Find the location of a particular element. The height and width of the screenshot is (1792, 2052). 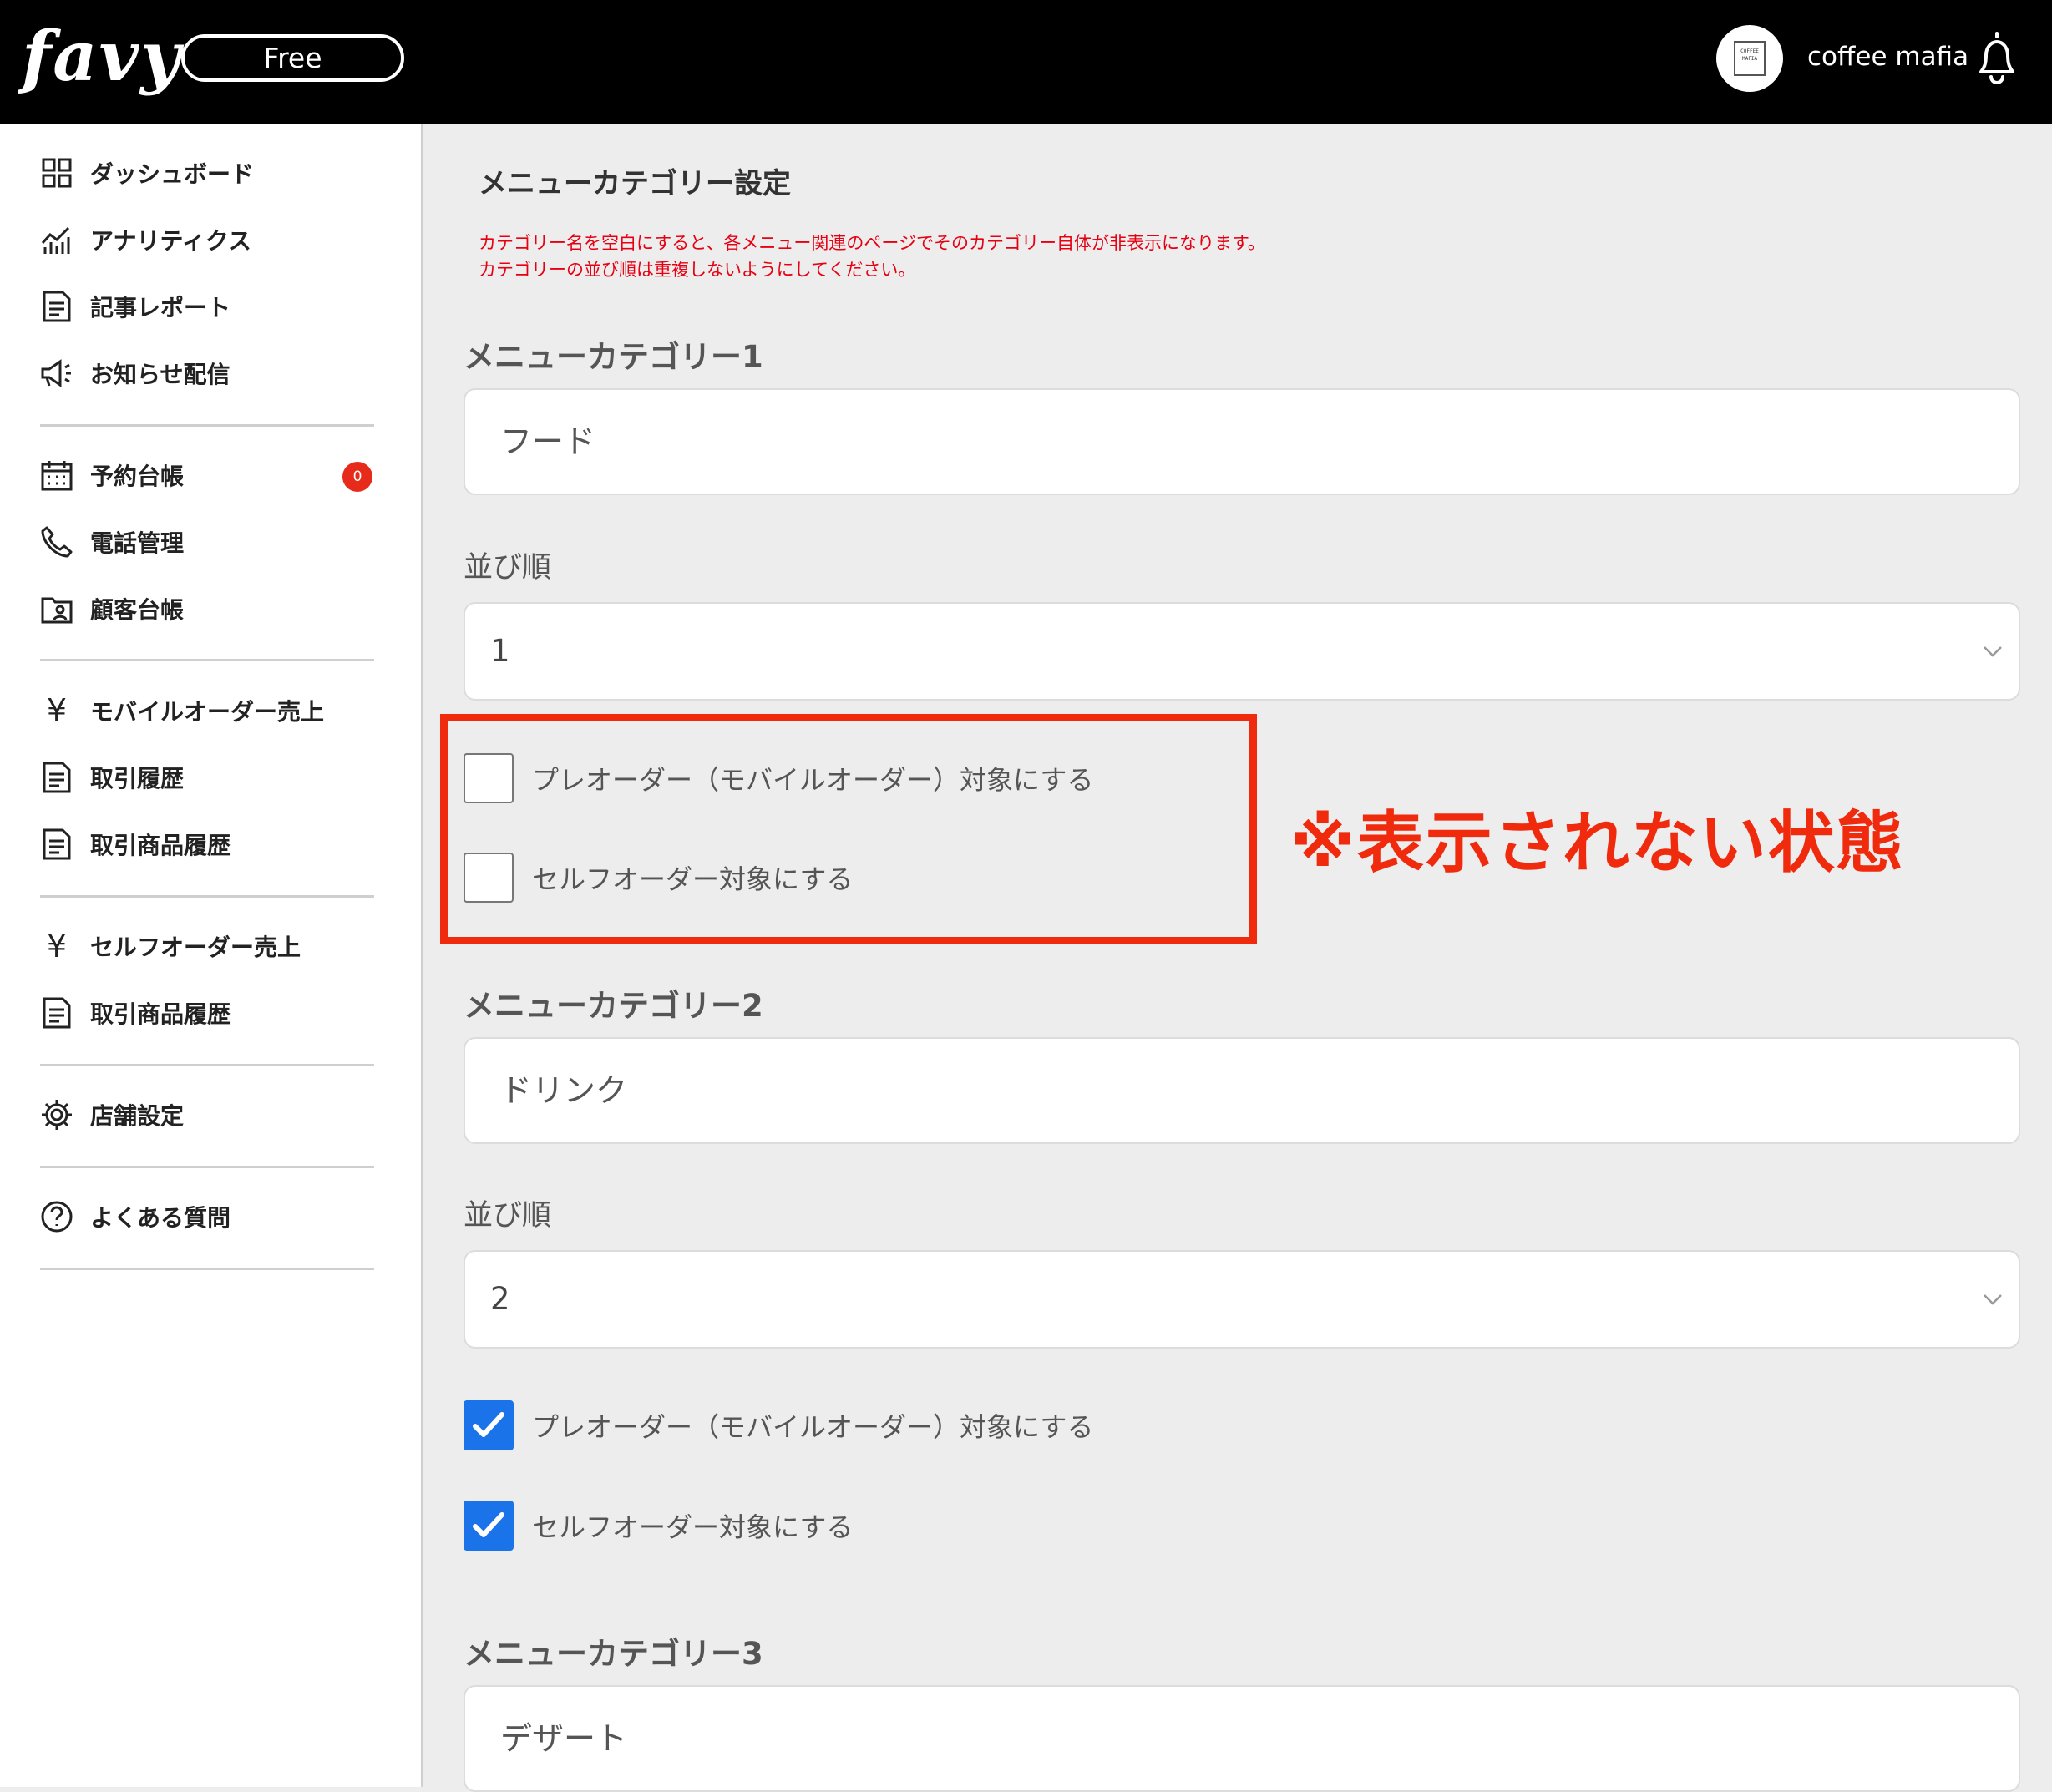

selforder-label: セルフオーダー対象にする is located at coordinates (693, 1527).